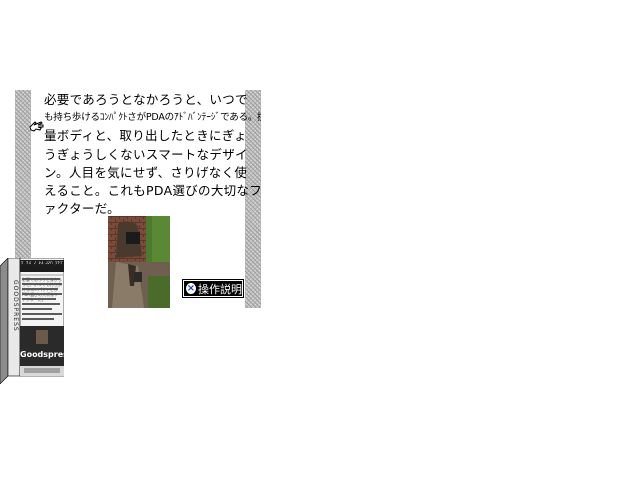 The height and width of the screenshot is (480, 640). What do you see at coordinates (146, 154) in the screenshot?
I see `article-line: うぎょうしくないスマートなデザイ` at bounding box center [146, 154].